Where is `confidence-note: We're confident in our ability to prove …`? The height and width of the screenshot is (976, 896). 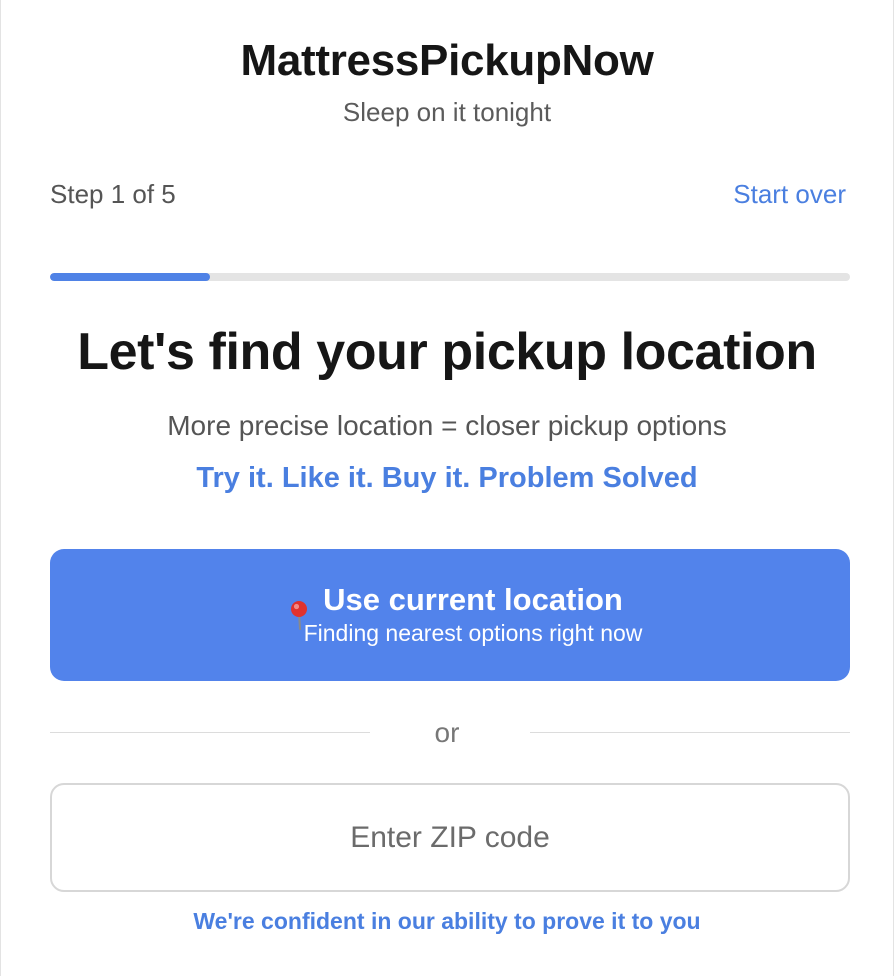
confidence-note: We're confident in our ability to prove … is located at coordinates (447, 921).